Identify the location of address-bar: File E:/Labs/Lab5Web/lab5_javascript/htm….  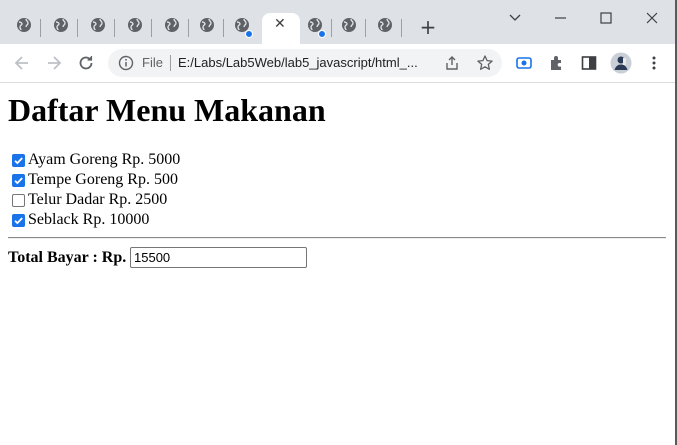
(305, 63).